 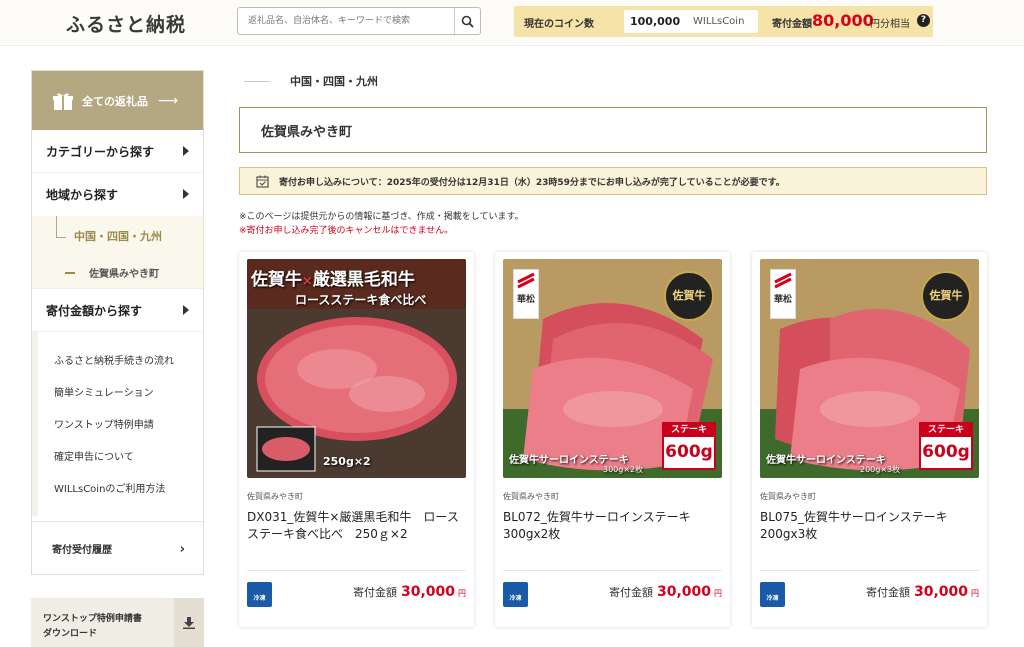 What do you see at coordinates (189, 622) in the screenshot?
I see `download-icon` at bounding box center [189, 622].